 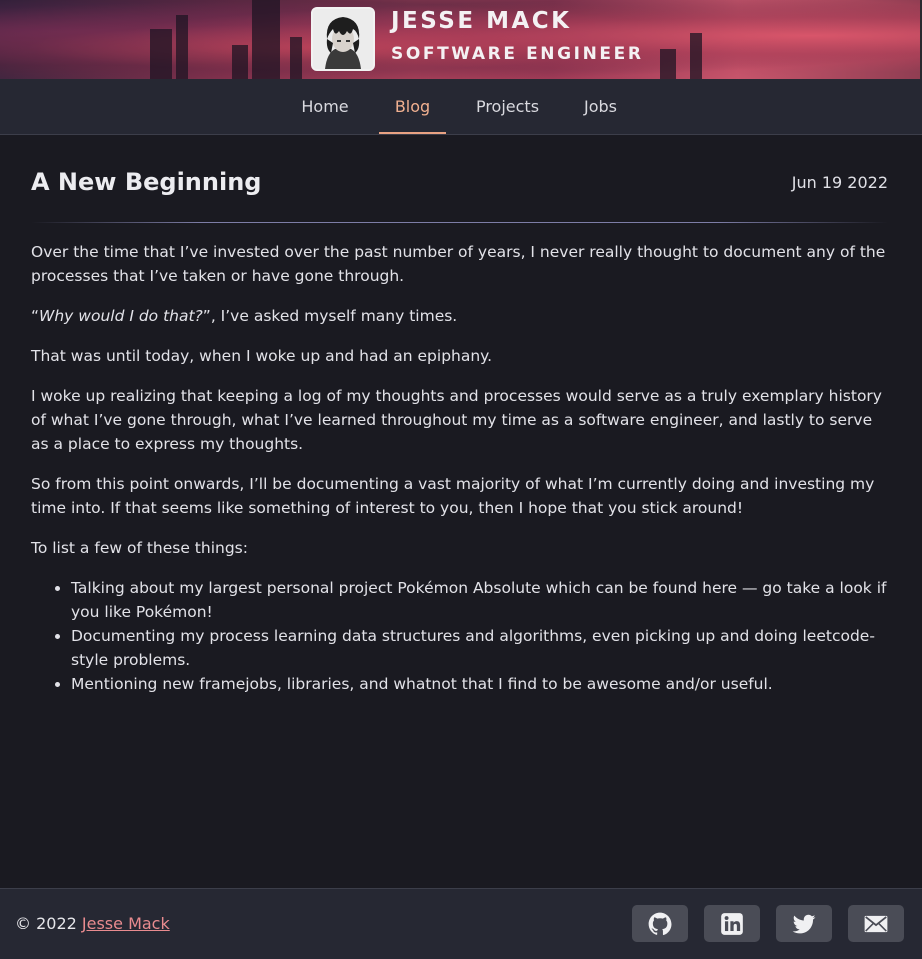 I want to click on twitter-button, so click(x=804, y=923).